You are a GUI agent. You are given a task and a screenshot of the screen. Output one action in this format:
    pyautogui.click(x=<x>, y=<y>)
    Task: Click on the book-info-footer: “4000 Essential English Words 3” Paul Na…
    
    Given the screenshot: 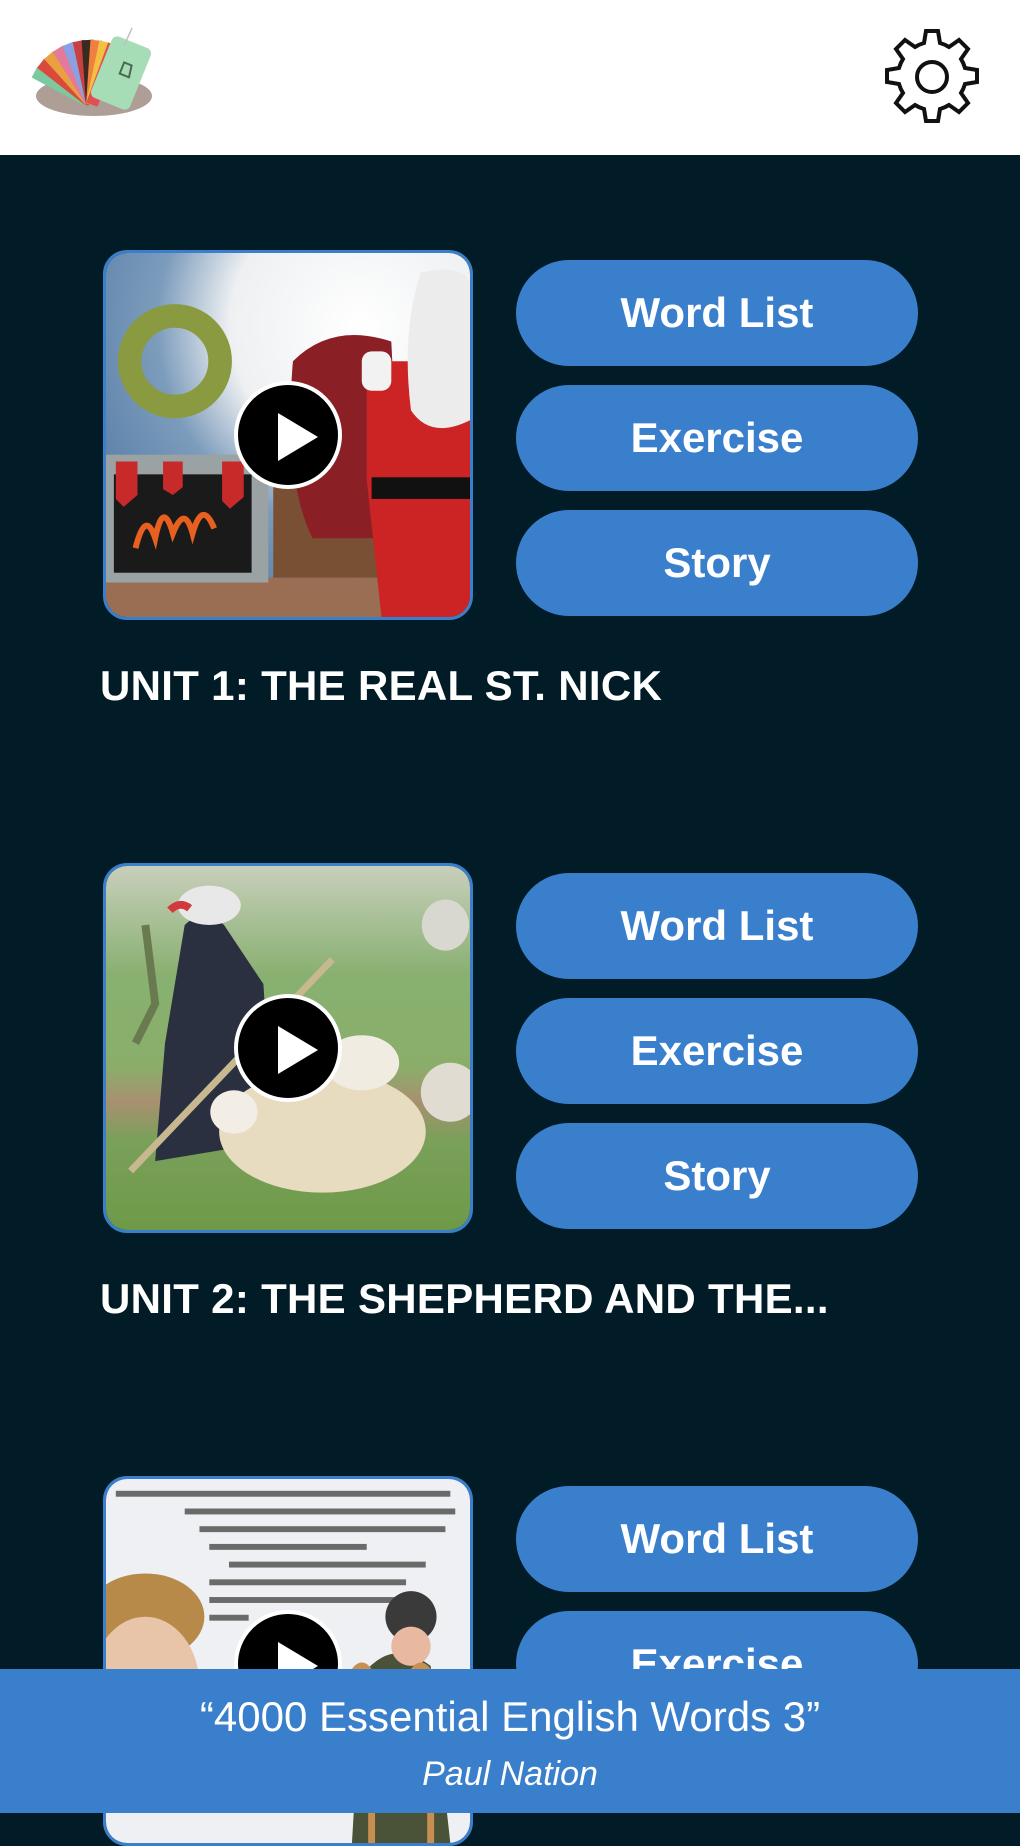 What is the action you would take?
    pyautogui.click(x=510, y=1741)
    